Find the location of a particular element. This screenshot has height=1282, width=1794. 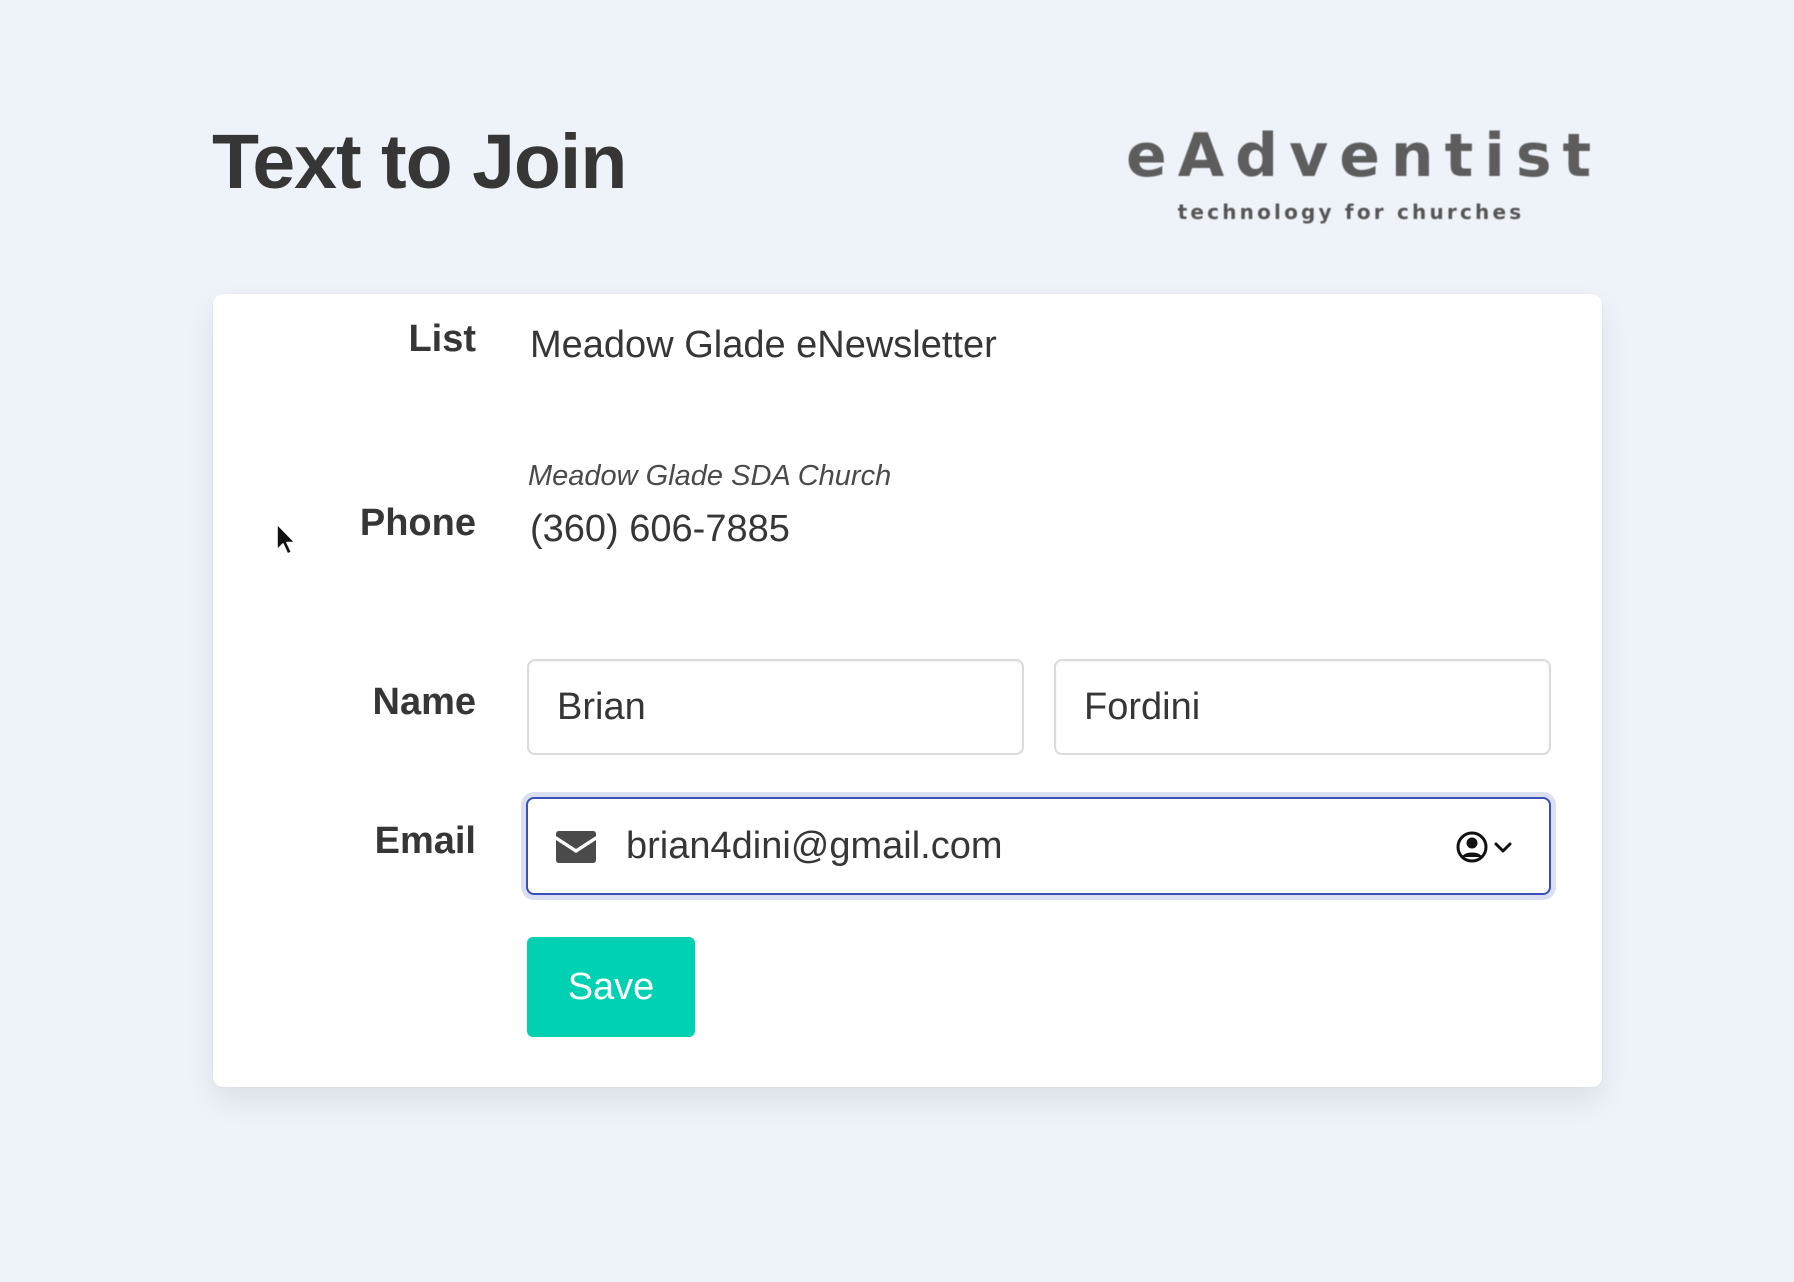

person-circle-icon is located at coordinates (1485, 847).